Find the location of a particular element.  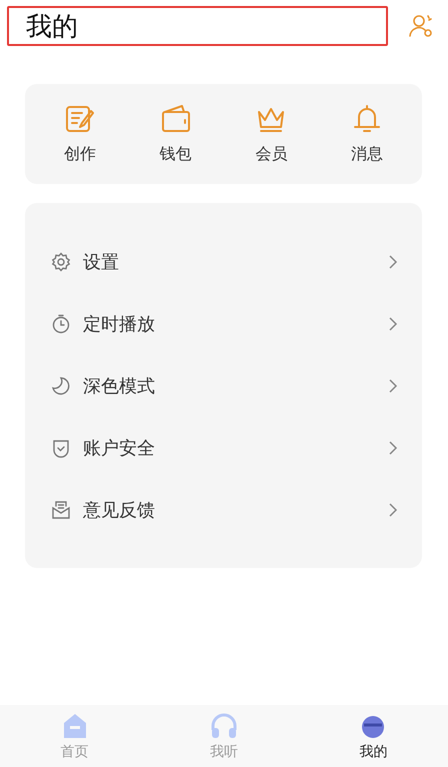

page-title: 我的 is located at coordinates (197, 26).